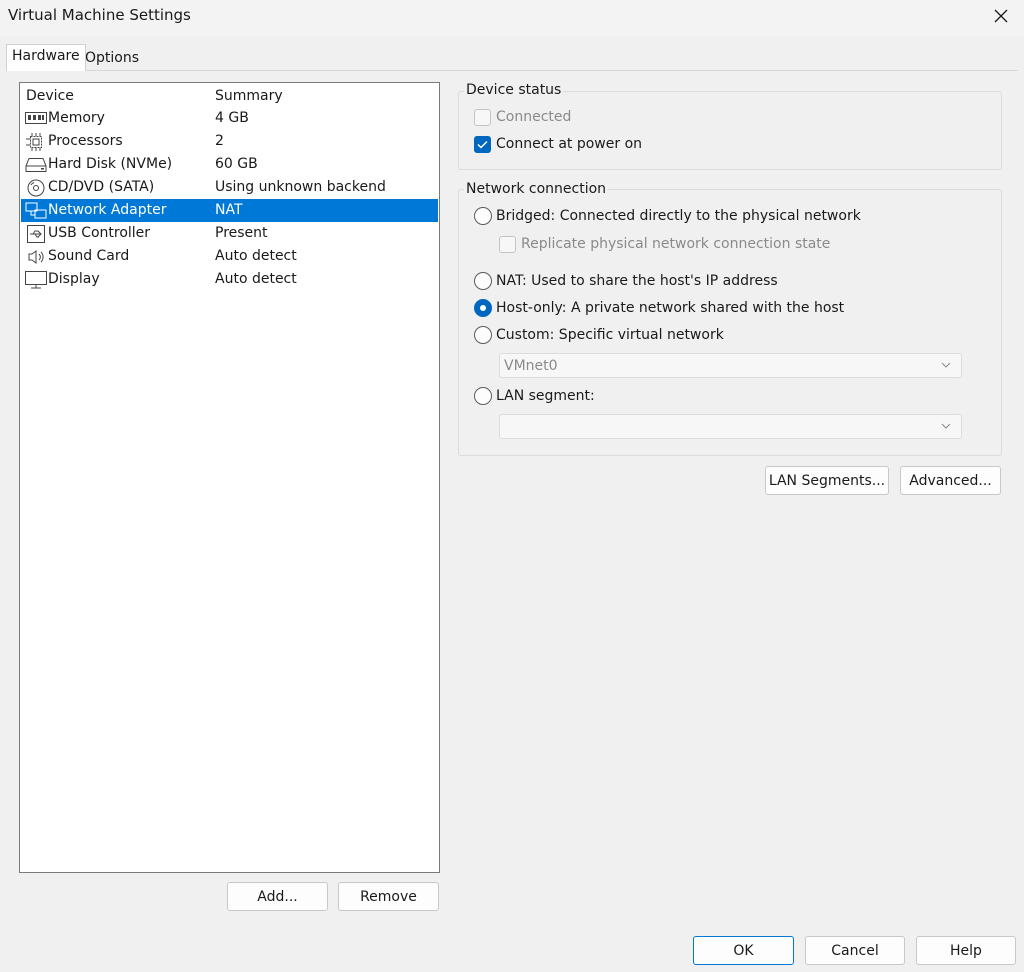  Describe the element at coordinates (966, 950) in the screenshot. I see `help-button: Help` at that location.